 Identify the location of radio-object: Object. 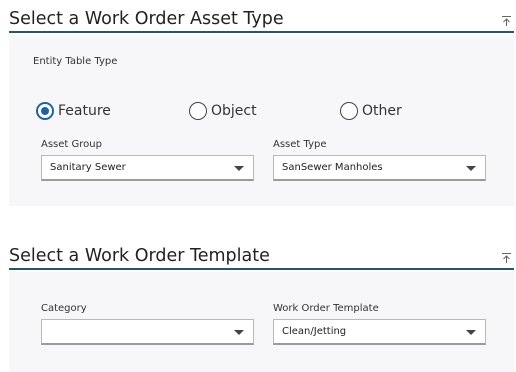
(223, 111).